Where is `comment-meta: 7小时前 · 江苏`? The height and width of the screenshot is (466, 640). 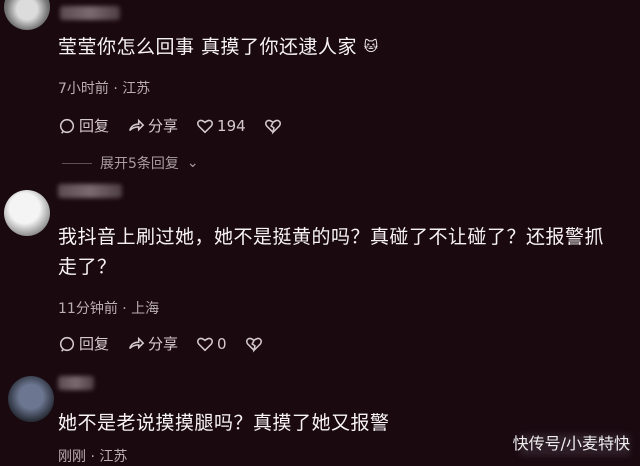
comment-meta: 7小时前 · 江苏 is located at coordinates (104, 89).